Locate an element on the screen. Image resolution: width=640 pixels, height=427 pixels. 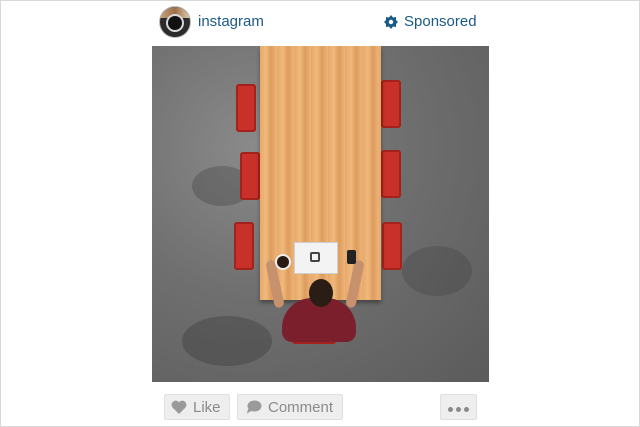
person-head is located at coordinates (321, 293).